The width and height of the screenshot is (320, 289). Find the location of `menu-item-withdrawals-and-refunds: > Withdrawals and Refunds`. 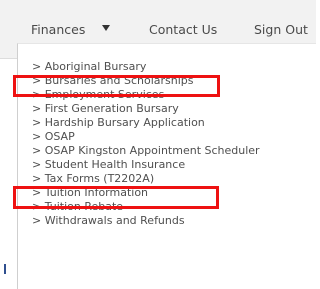

menu-item-withdrawals-and-refunds: > Withdrawals and Refunds is located at coordinates (139, 221).